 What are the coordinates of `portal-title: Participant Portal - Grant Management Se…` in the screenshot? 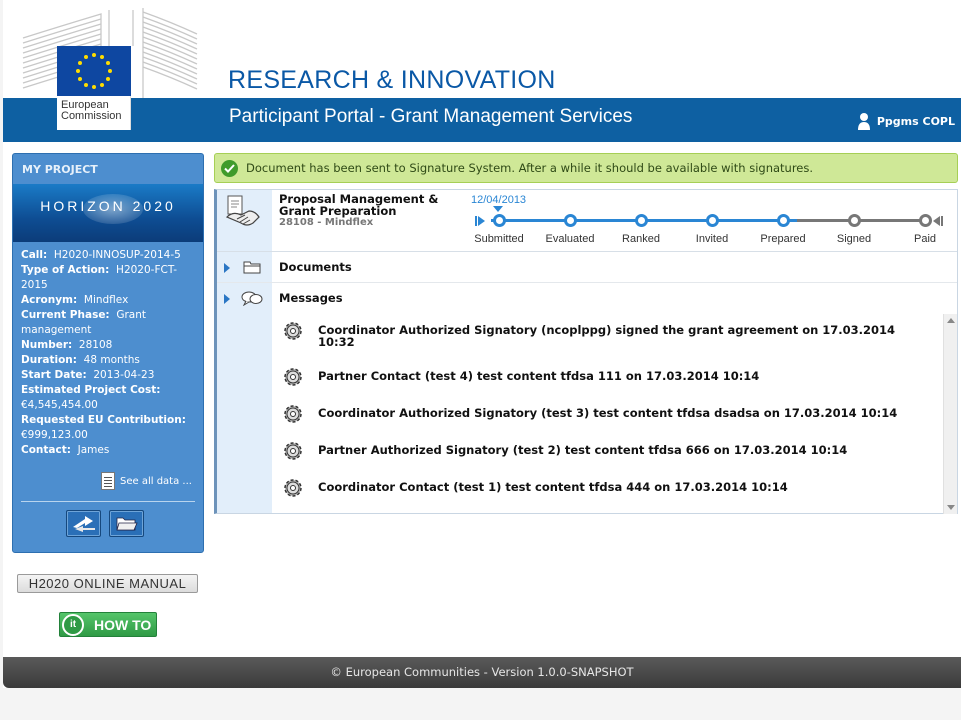 It's located at (431, 116).